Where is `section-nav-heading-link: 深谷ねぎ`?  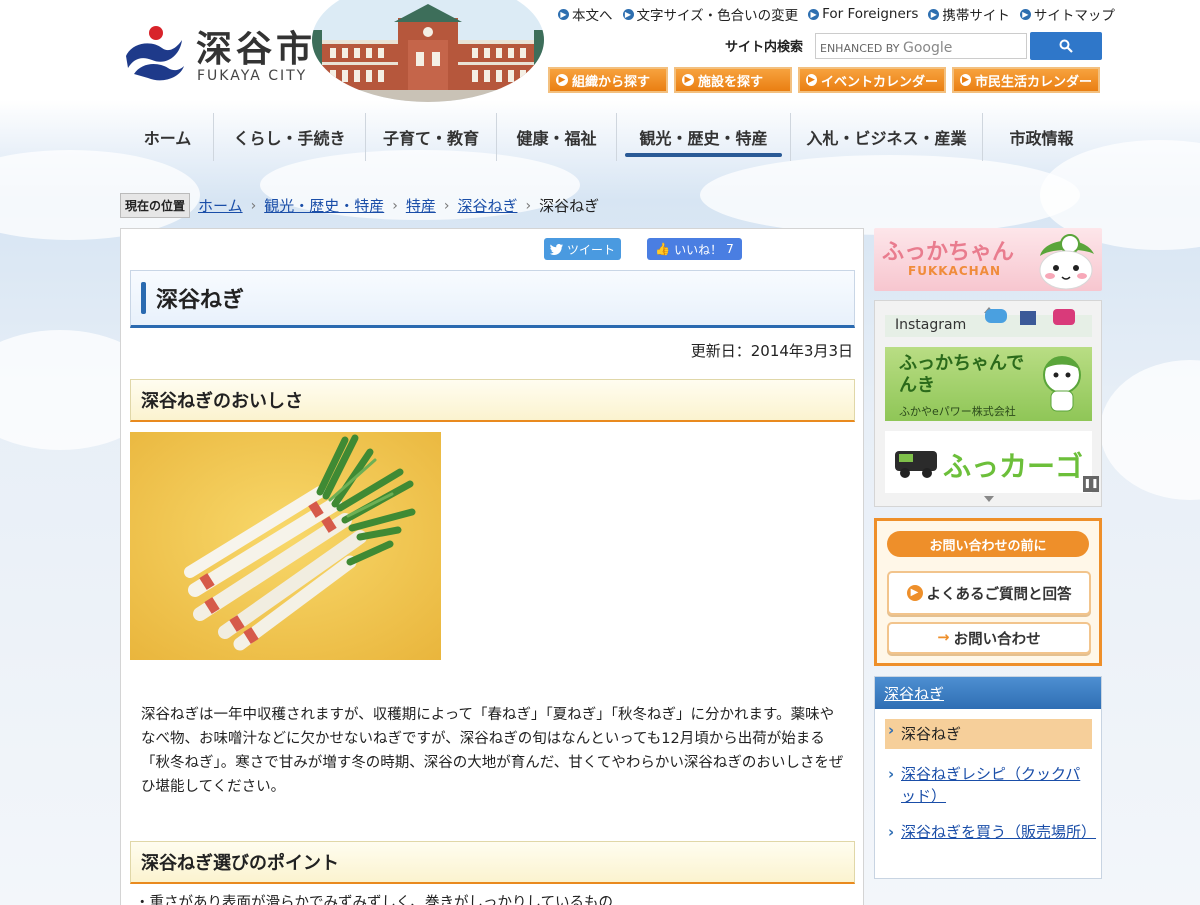 section-nav-heading-link: 深谷ねぎ is located at coordinates (988, 693).